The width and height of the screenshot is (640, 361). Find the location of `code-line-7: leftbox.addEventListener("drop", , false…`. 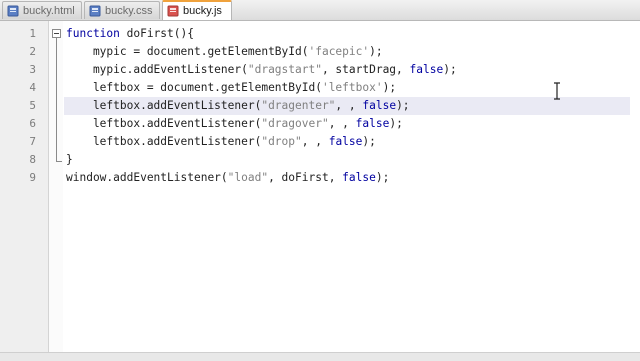

code-line-7: leftbox.addEventListener("drop", , false… is located at coordinates (221, 141).